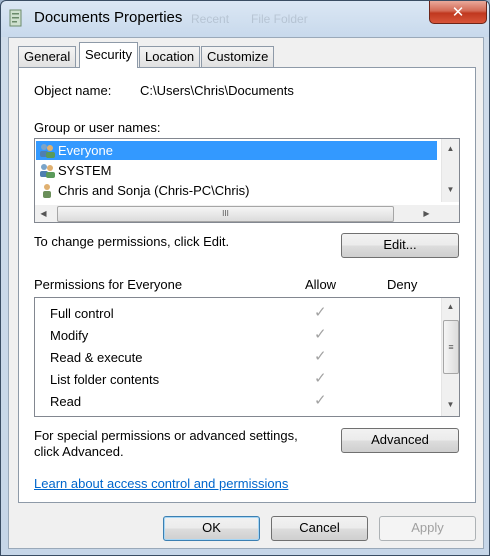 This screenshot has width=490, height=556. Describe the element at coordinates (319, 528) in the screenshot. I see `cancel-button: Cancel` at that location.